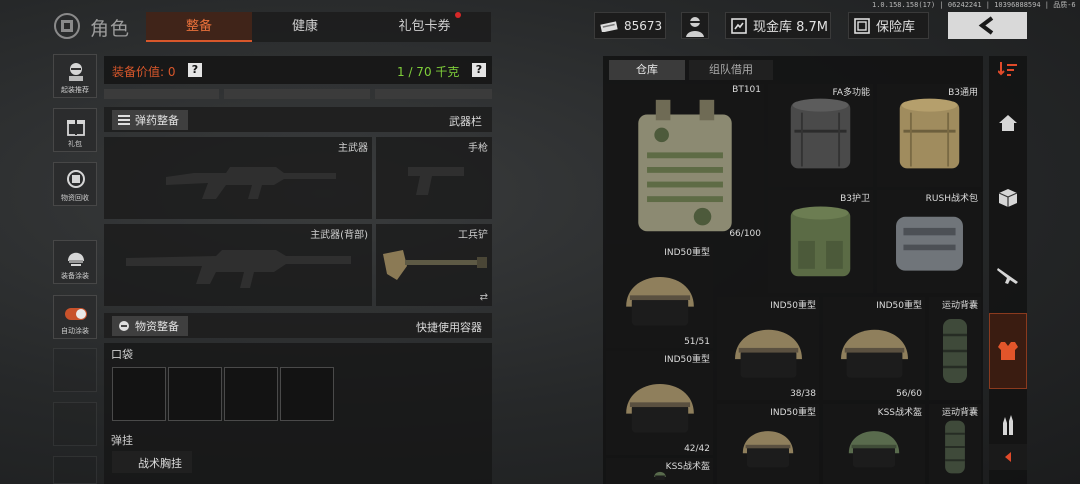  I want to click on tab-warehouse: 仓库, so click(647, 70).